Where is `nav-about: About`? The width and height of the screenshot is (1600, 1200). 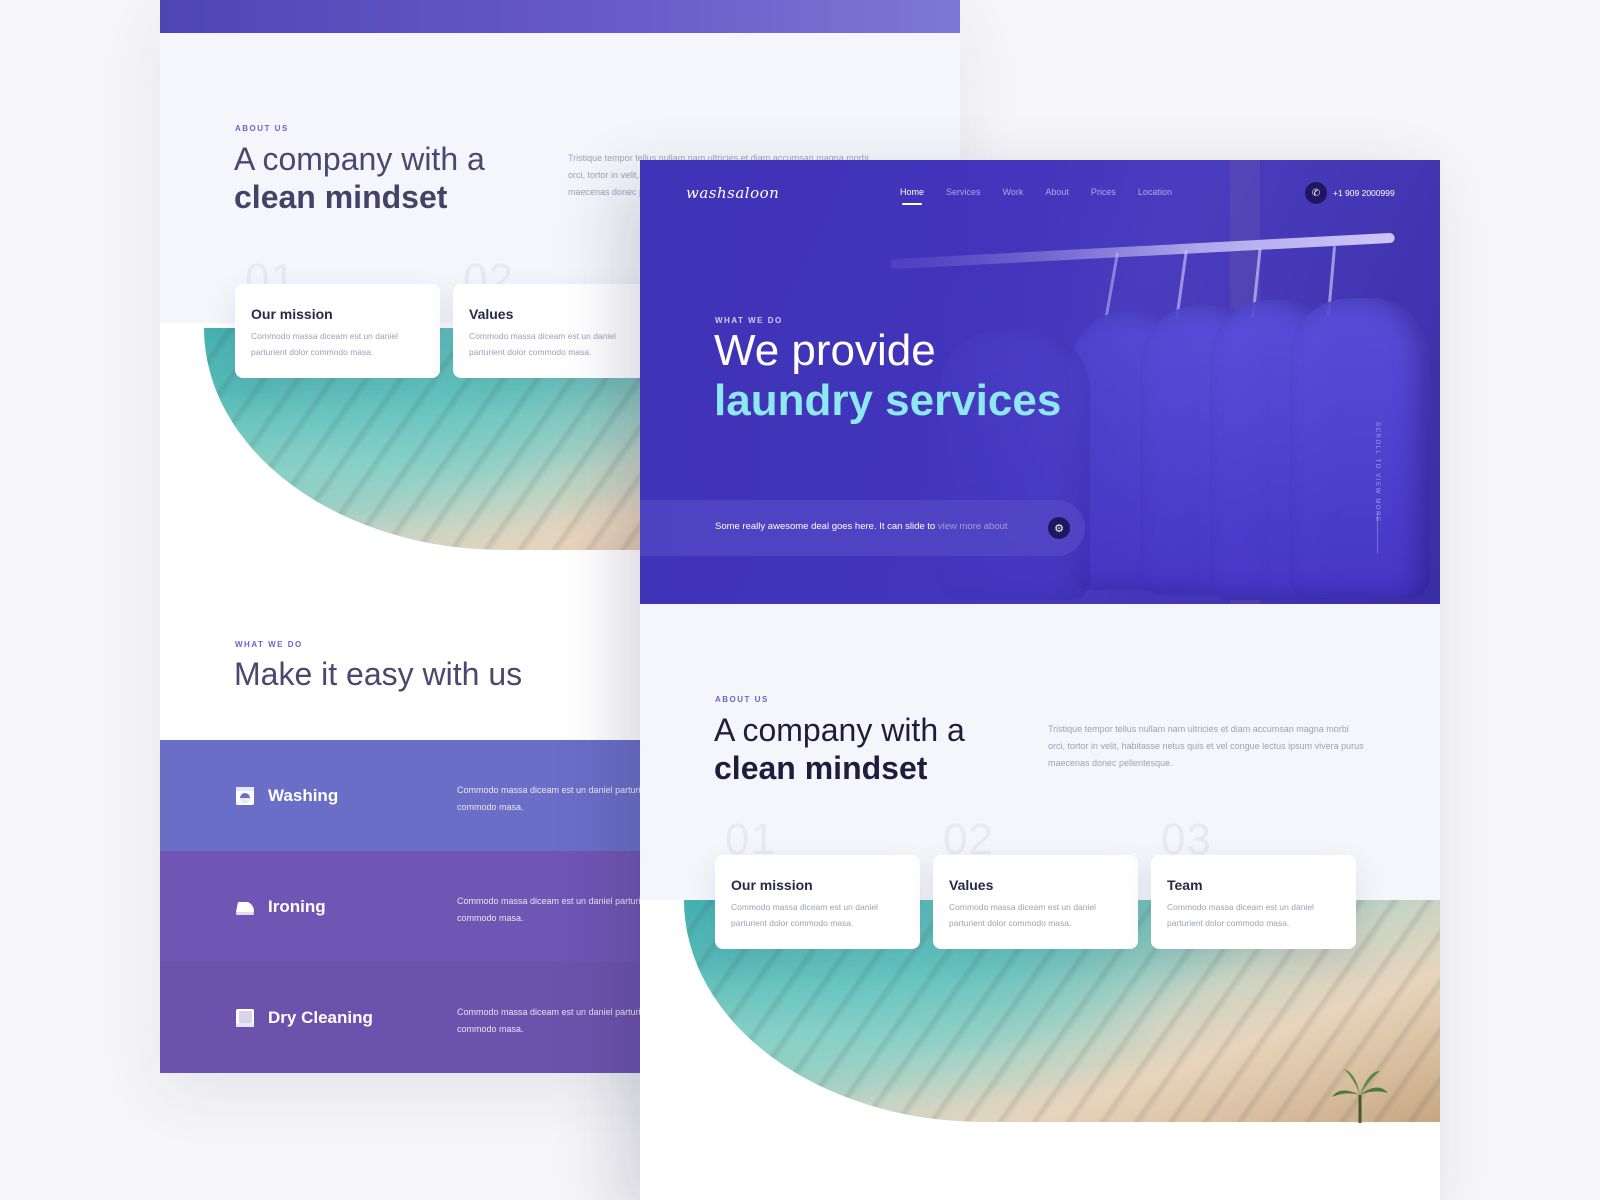 nav-about: About is located at coordinates (1057, 192).